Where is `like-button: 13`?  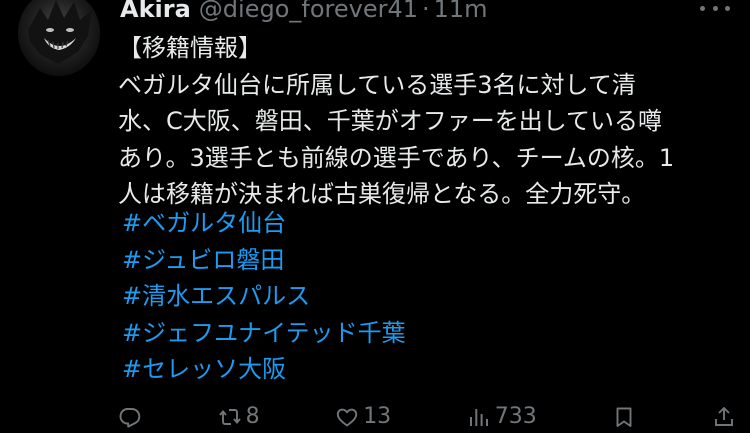
like-button: 13 is located at coordinates (363, 416).